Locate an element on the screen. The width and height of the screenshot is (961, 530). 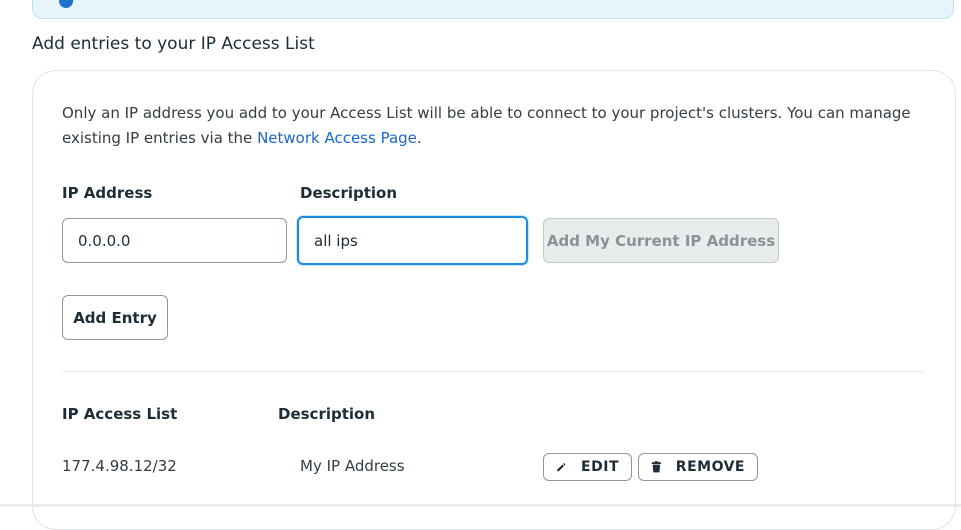
trash-icon is located at coordinates (656, 467).